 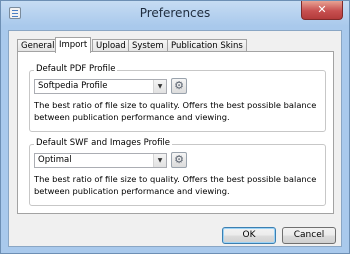 What do you see at coordinates (76, 69) in the screenshot?
I see `pdf-profile-group-title: Default PDF Profile` at bounding box center [76, 69].